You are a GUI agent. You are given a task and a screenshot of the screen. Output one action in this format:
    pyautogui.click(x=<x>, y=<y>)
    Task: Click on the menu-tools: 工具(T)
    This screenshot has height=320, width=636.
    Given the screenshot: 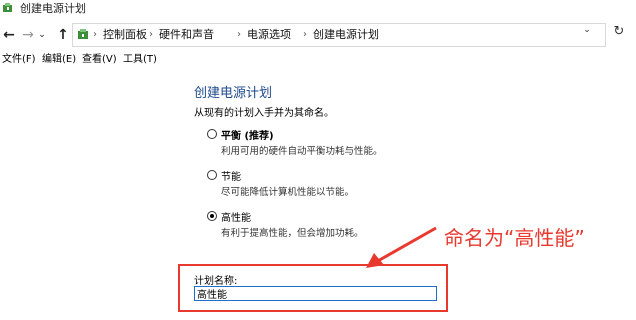 What is the action you would take?
    pyautogui.click(x=140, y=60)
    